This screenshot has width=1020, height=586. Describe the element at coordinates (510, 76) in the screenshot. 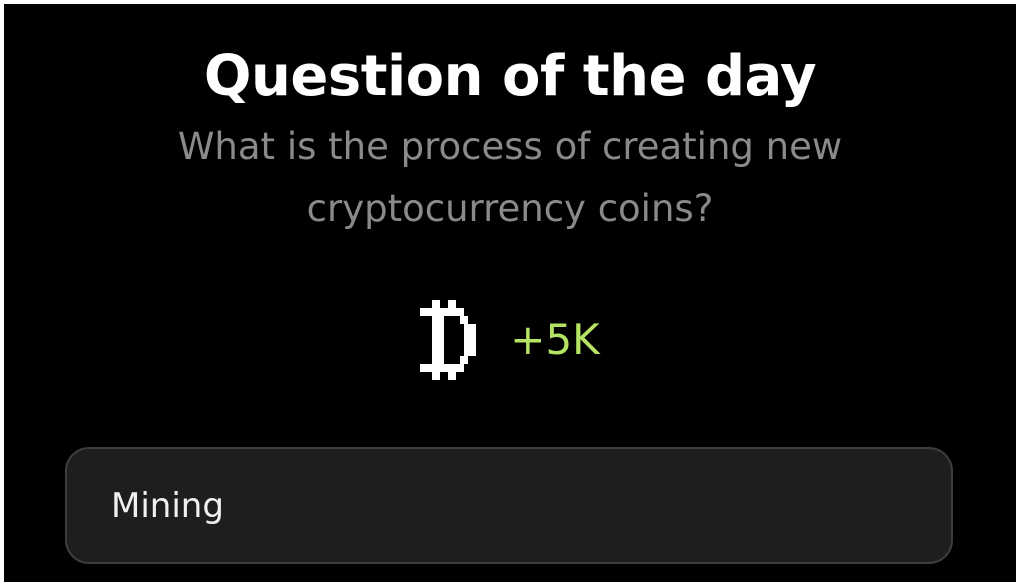

I see `quiz-title: Question of the day` at that location.